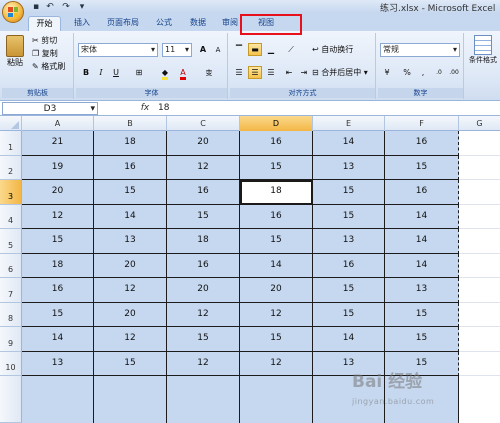 Image resolution: width=500 pixels, height=423 pixels. What do you see at coordinates (276, 192) in the screenshot?
I see `cell-d3: 18` at bounding box center [276, 192].